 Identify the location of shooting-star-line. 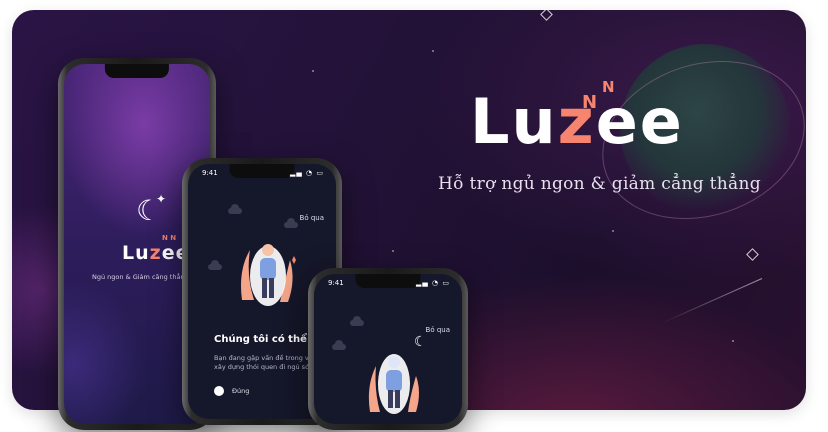
(712, 301).